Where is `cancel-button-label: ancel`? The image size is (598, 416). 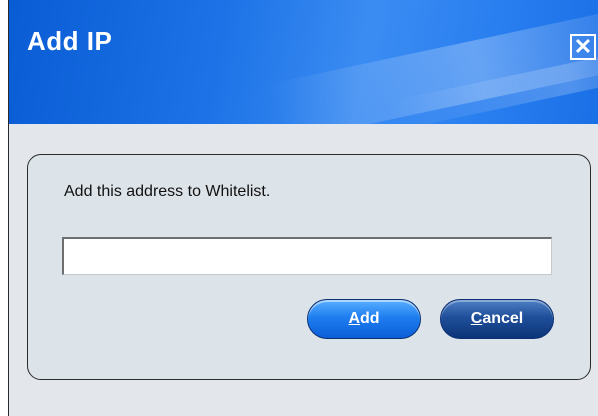 cancel-button-label: ancel is located at coordinates (503, 318).